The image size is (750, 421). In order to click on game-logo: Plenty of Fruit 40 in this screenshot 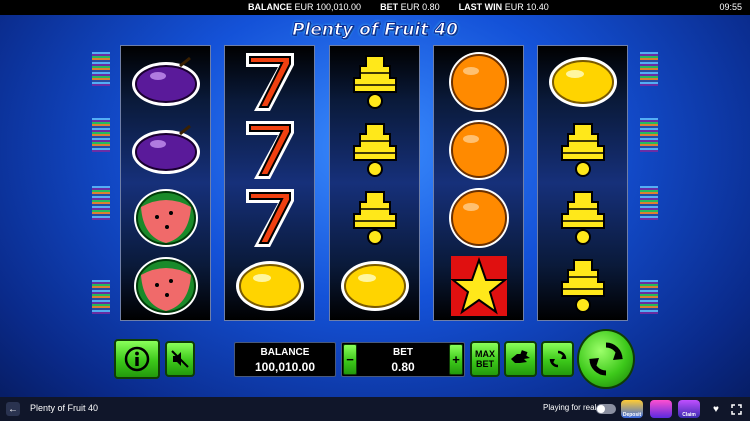, I will do `click(375, 30)`.